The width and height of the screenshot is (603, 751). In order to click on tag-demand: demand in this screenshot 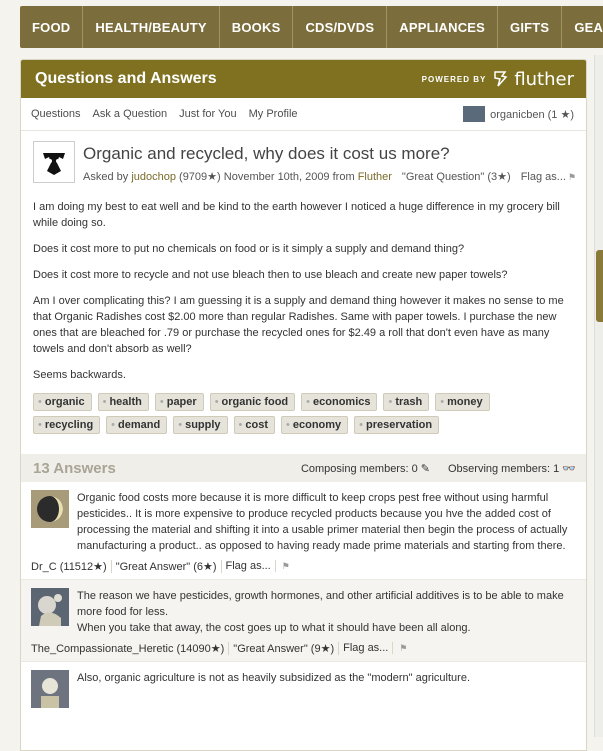, I will do `click(137, 425)`.